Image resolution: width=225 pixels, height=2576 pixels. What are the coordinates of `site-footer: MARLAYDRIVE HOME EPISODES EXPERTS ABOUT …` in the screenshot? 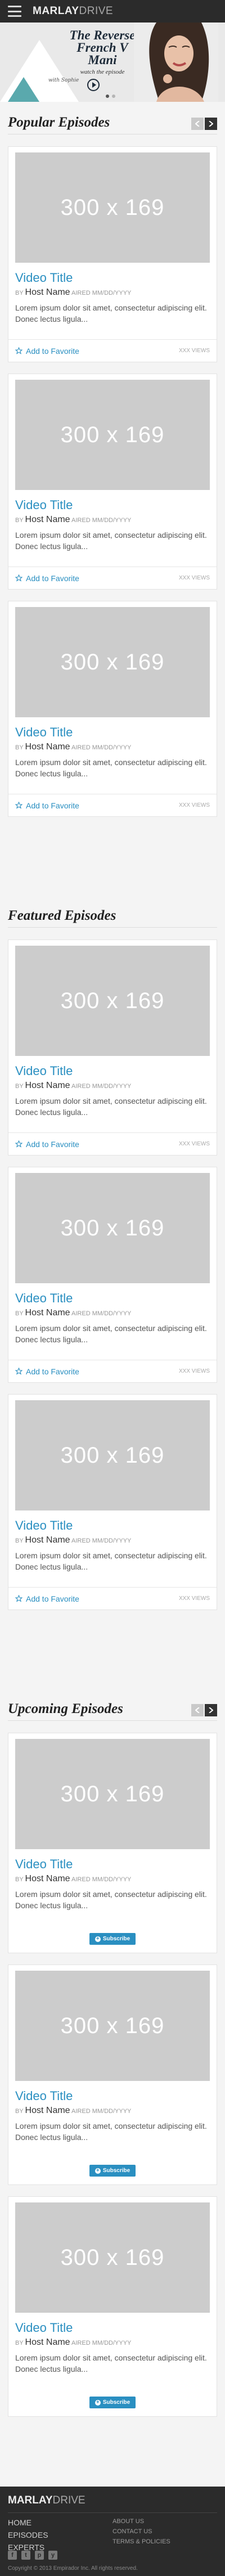 It's located at (112, 2531).